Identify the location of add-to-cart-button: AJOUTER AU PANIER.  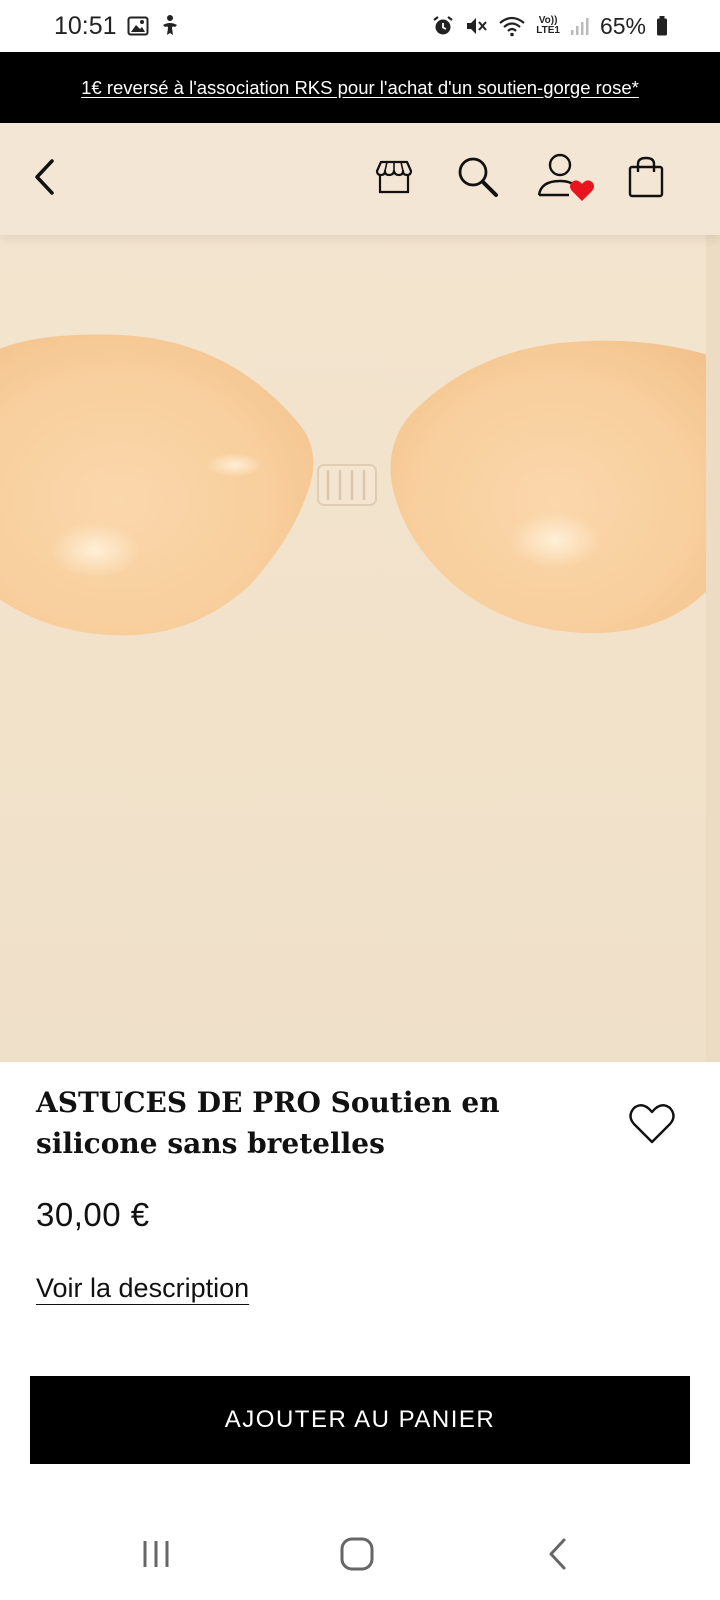
(360, 1420).